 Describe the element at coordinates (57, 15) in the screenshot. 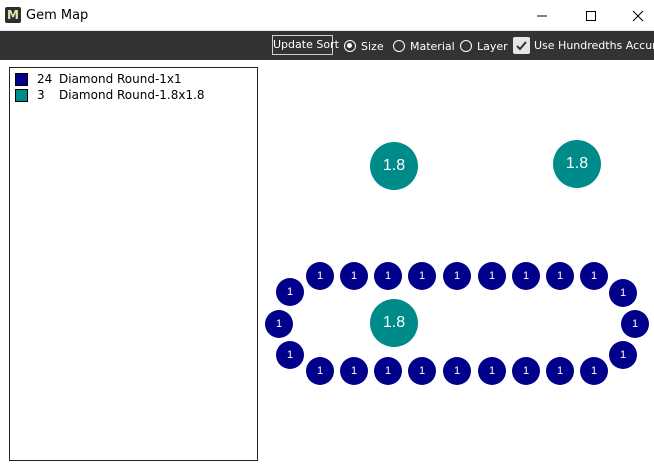

I see `window-title: Gem Map` at that location.